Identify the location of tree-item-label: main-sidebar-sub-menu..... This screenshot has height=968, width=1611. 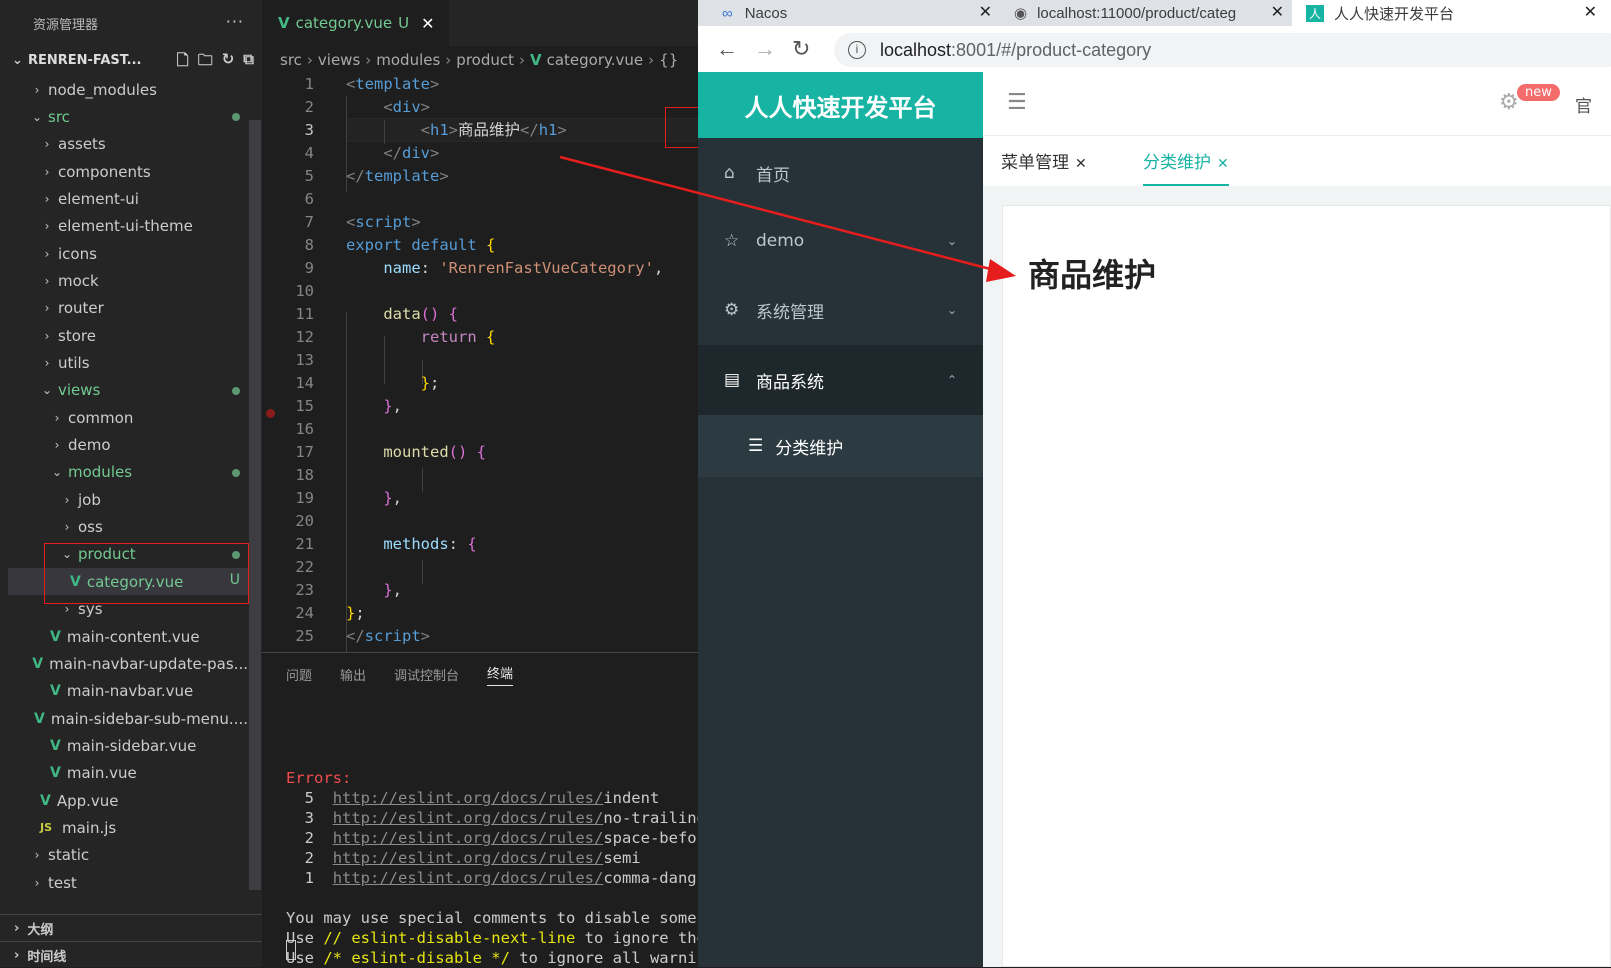
(149, 718).